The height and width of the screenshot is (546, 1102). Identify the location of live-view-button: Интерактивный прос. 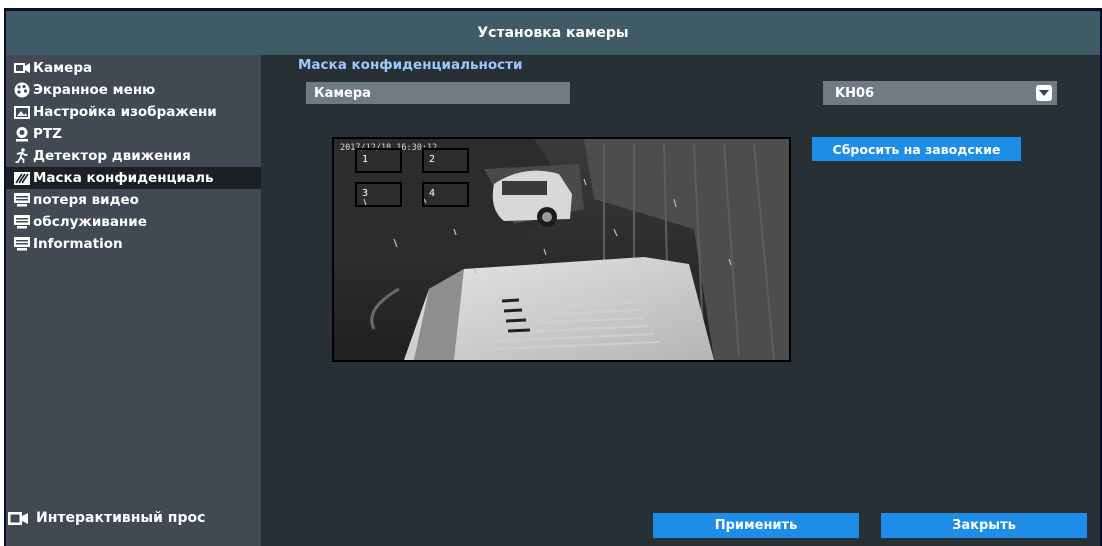
(128, 518).